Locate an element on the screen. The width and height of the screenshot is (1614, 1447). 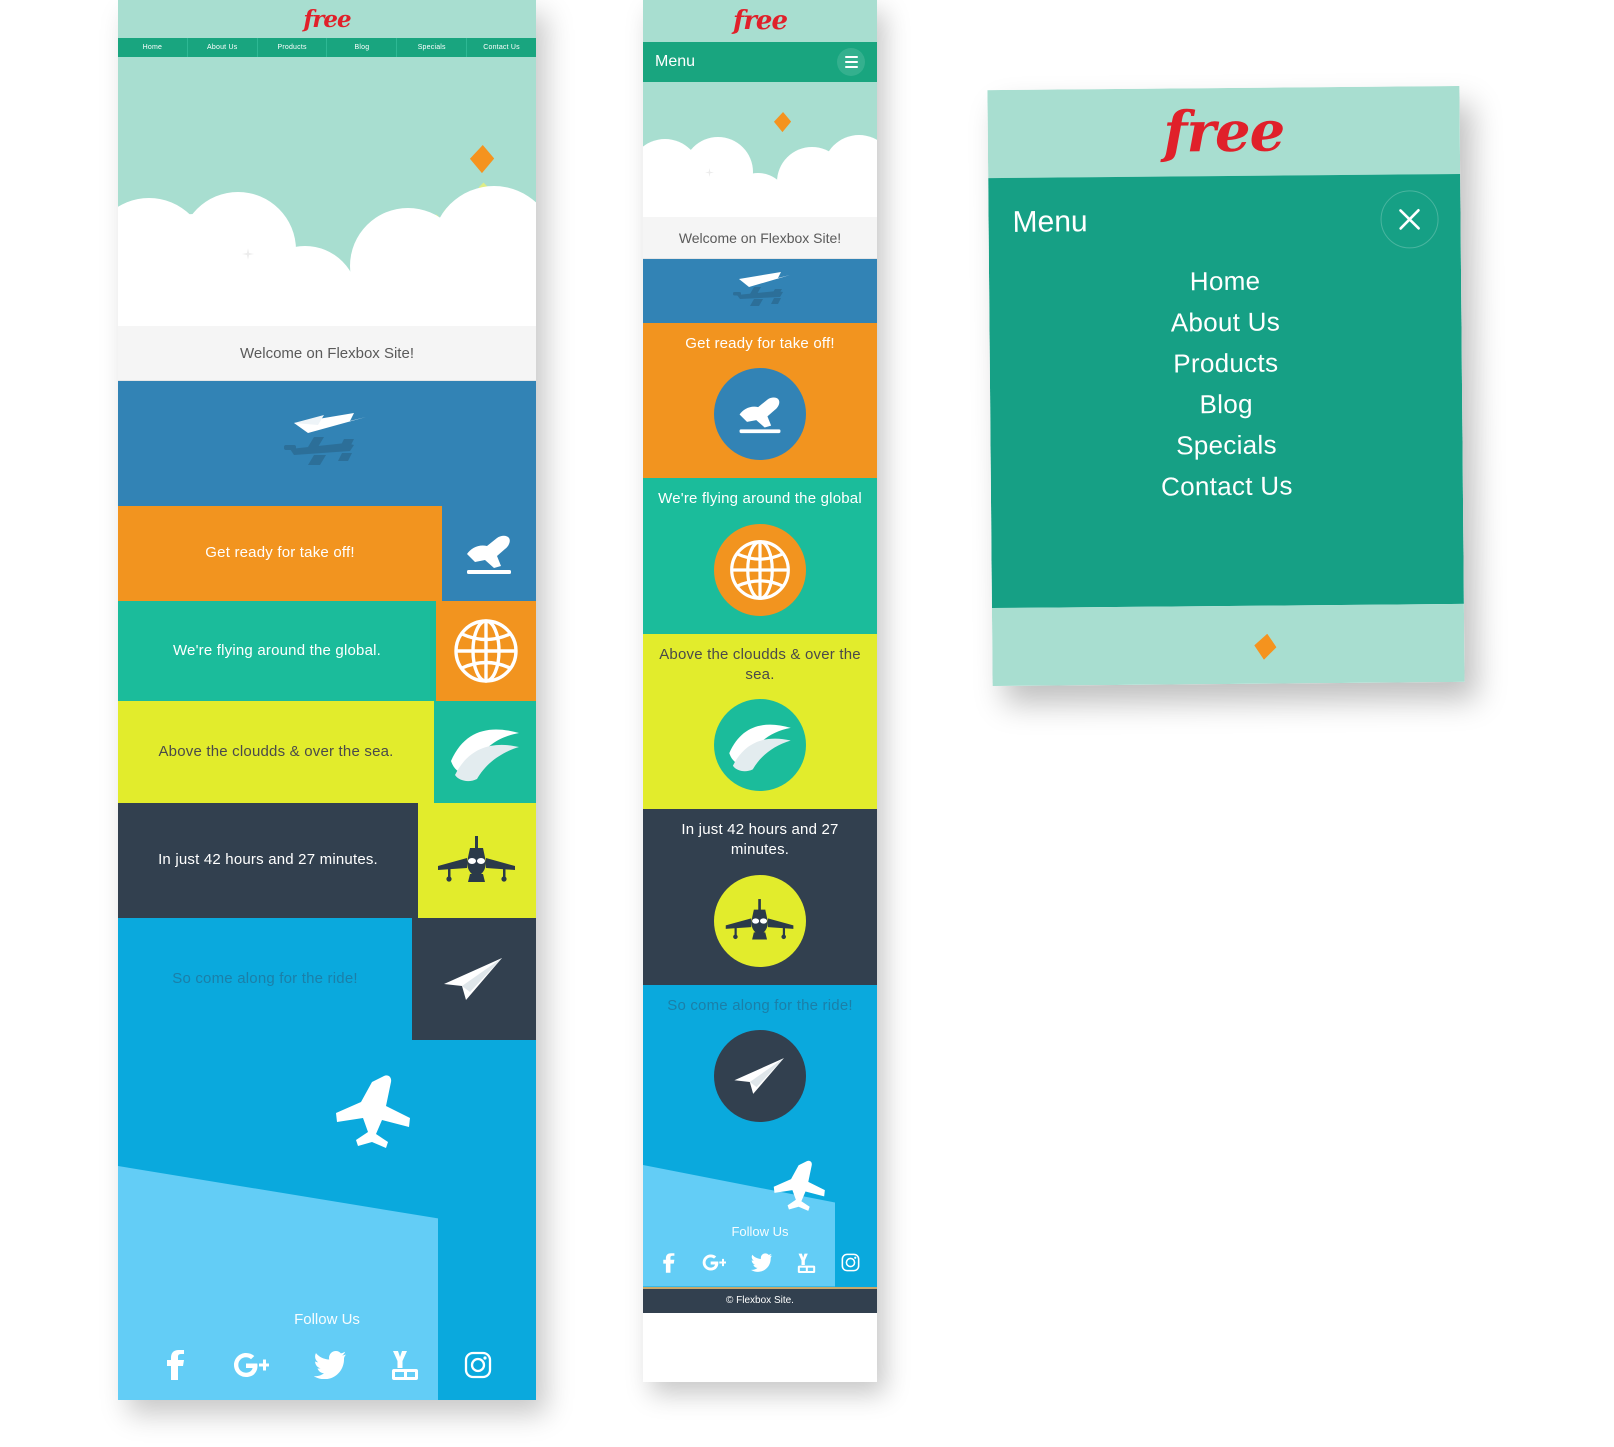
nav-item-blog: Blog is located at coordinates (362, 47).